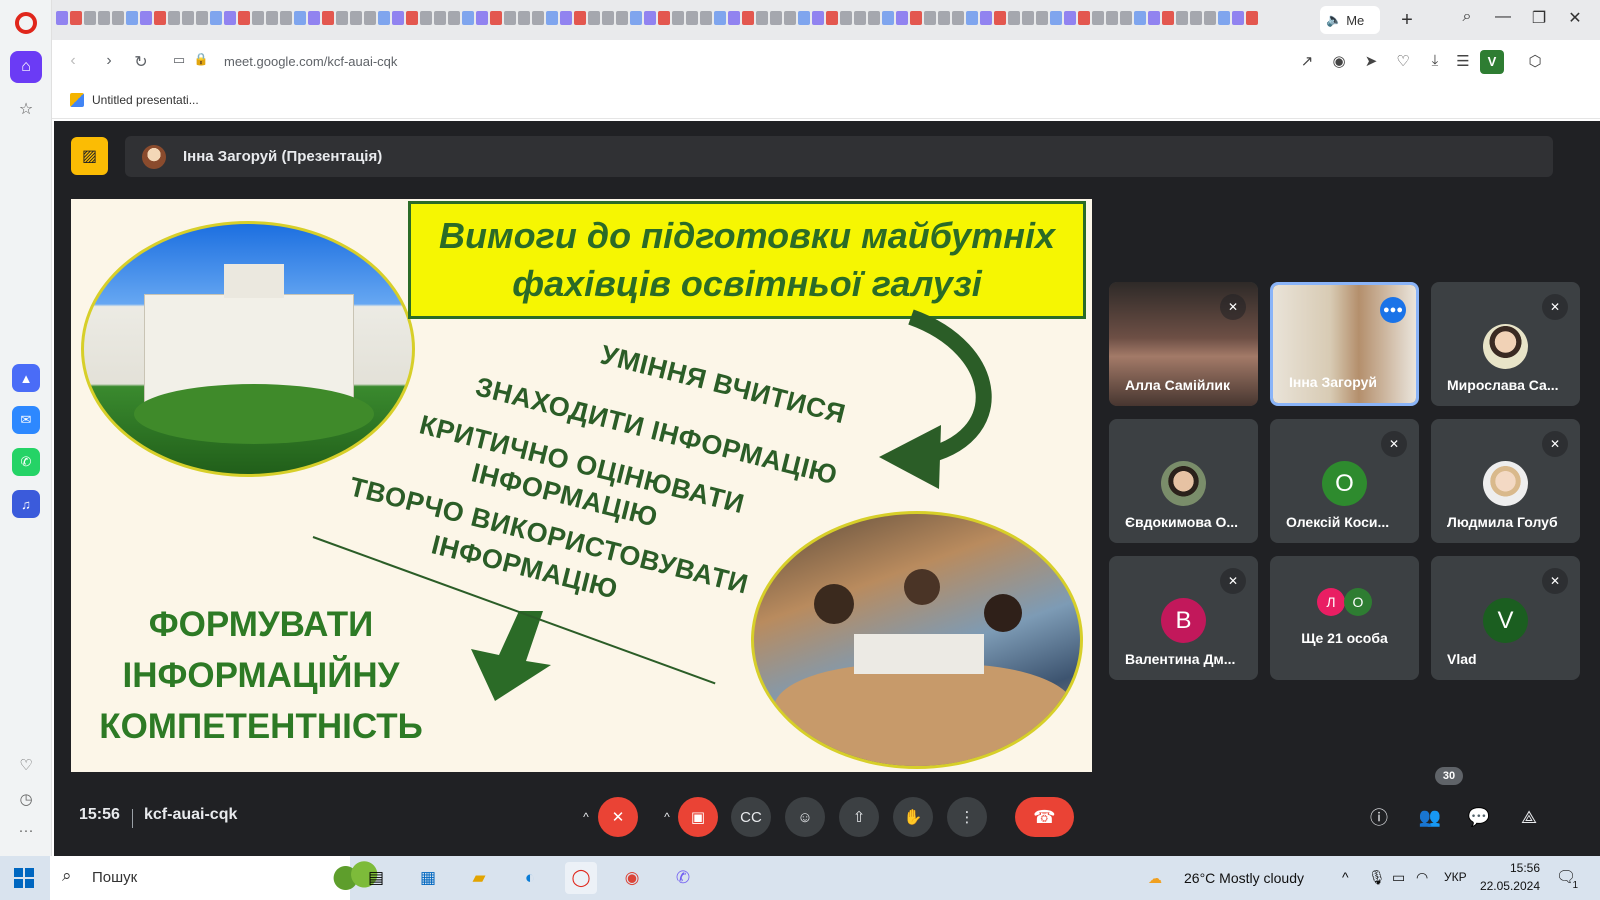 This screenshot has height=900, width=1600. What do you see at coordinates (26, 109) in the screenshot?
I see `star-icon: ☆` at bounding box center [26, 109].